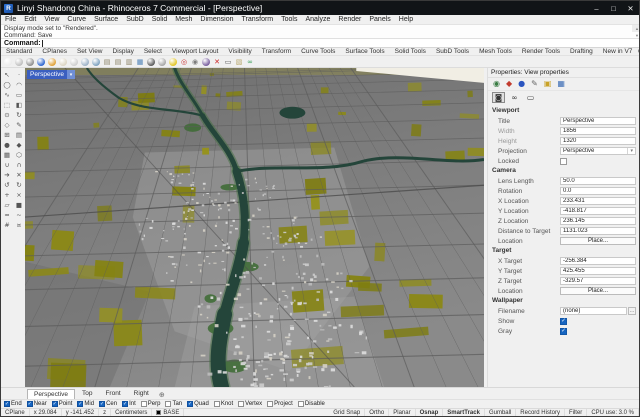 The image size is (640, 417). What do you see at coordinates (318, 51) in the screenshot?
I see `toolbar-tab-curve-tools: Curve Tools` at bounding box center [318, 51].